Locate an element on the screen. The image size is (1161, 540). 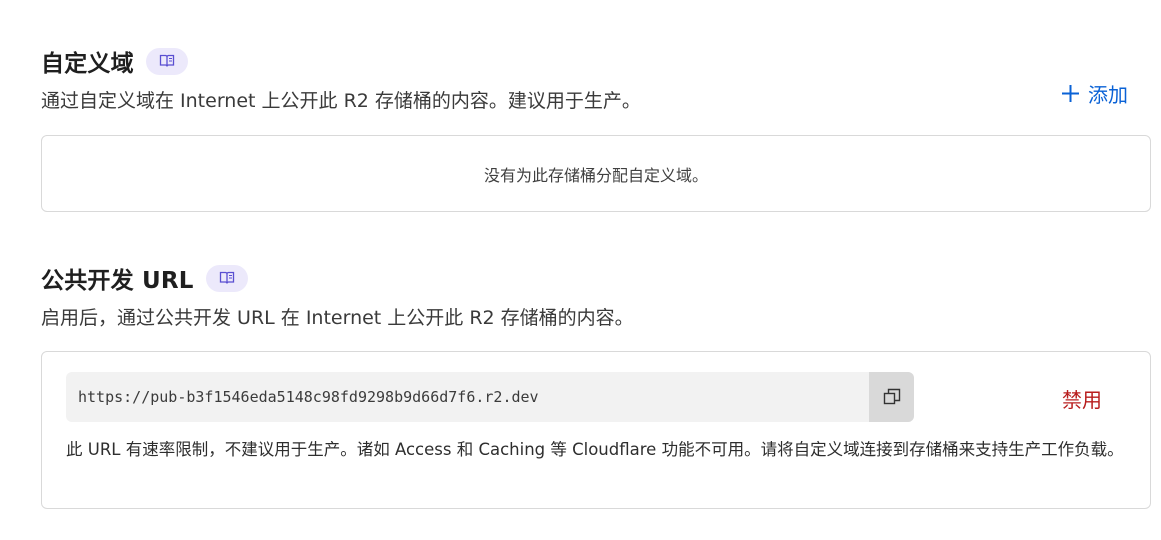
custom-domains-empty-state: 没有为此存储桶分配自定义域。 is located at coordinates (596, 173).